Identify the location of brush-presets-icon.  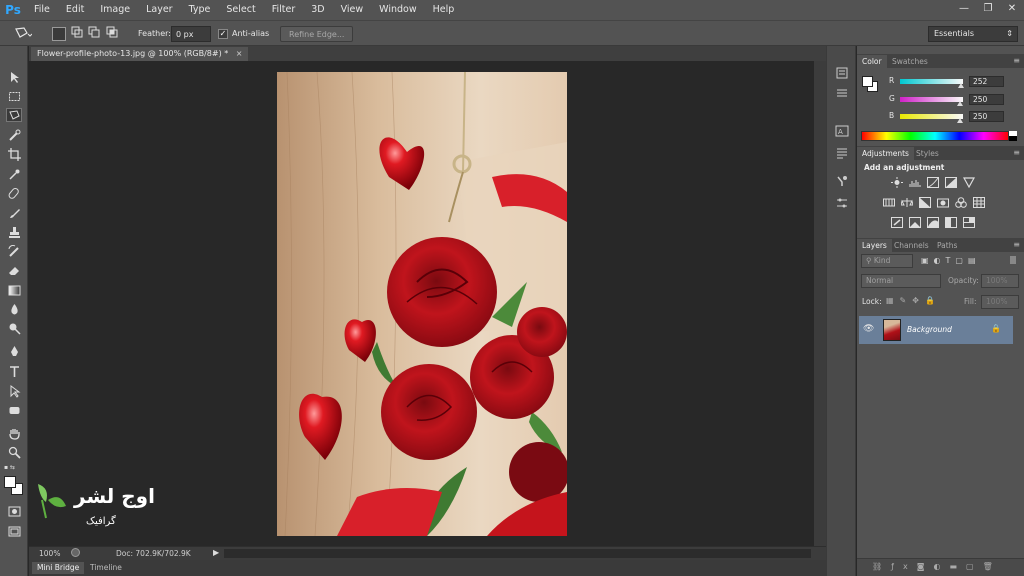
(842, 203).